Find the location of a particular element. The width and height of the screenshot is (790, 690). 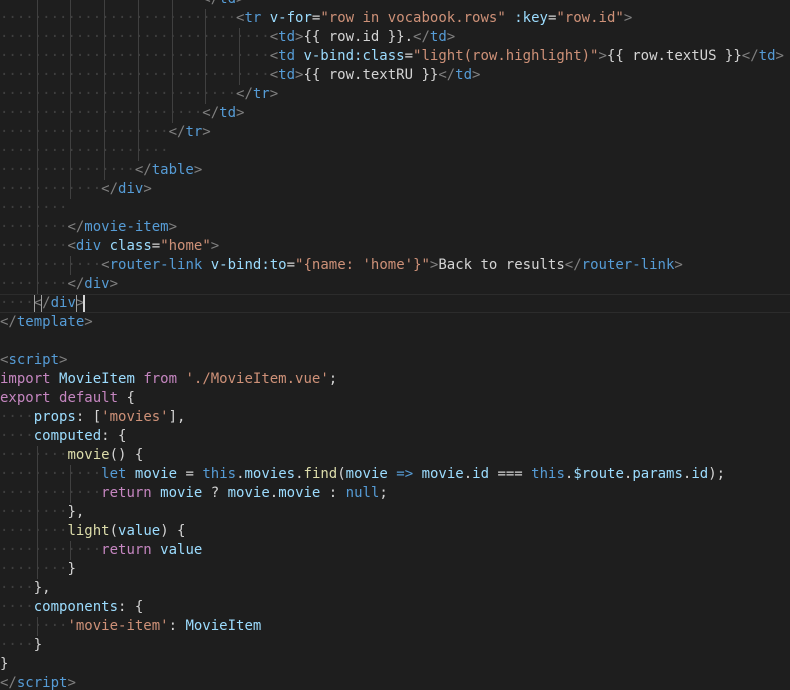

code-line: ····computed: { is located at coordinates (395, 436).